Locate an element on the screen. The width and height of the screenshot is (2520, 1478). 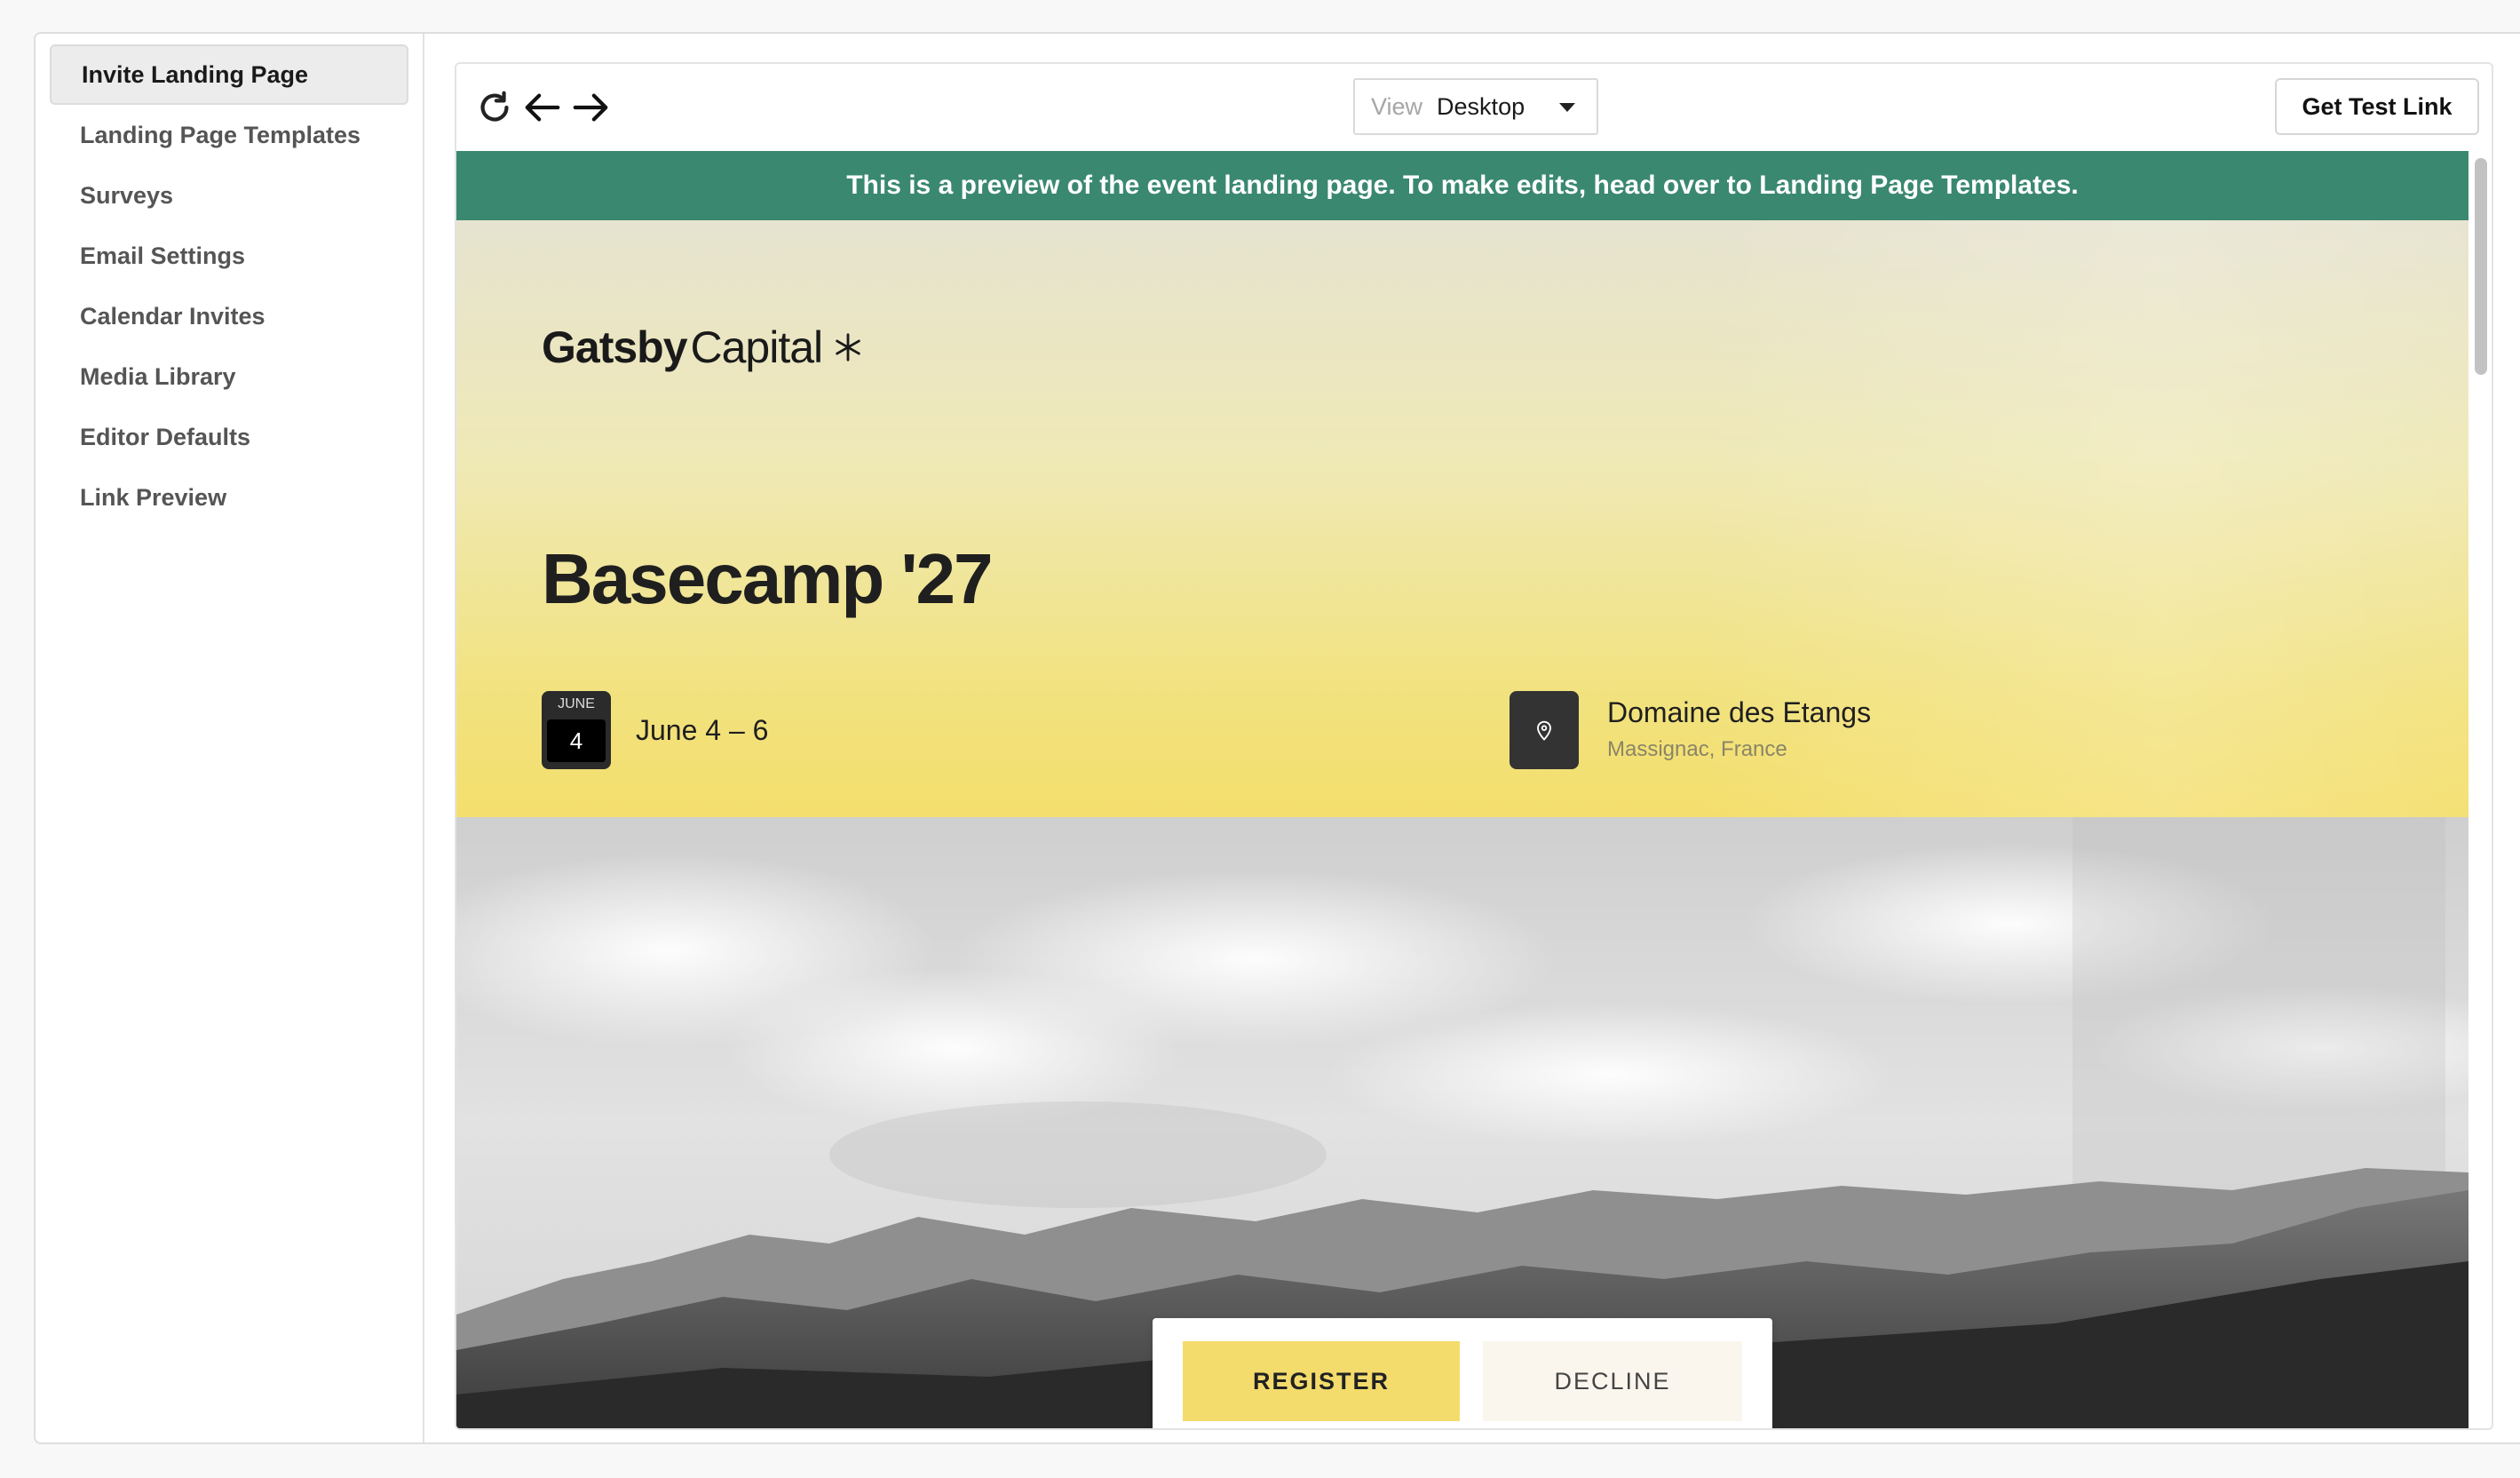
sidebar-item-email-settings: Email Settings is located at coordinates (229, 256).